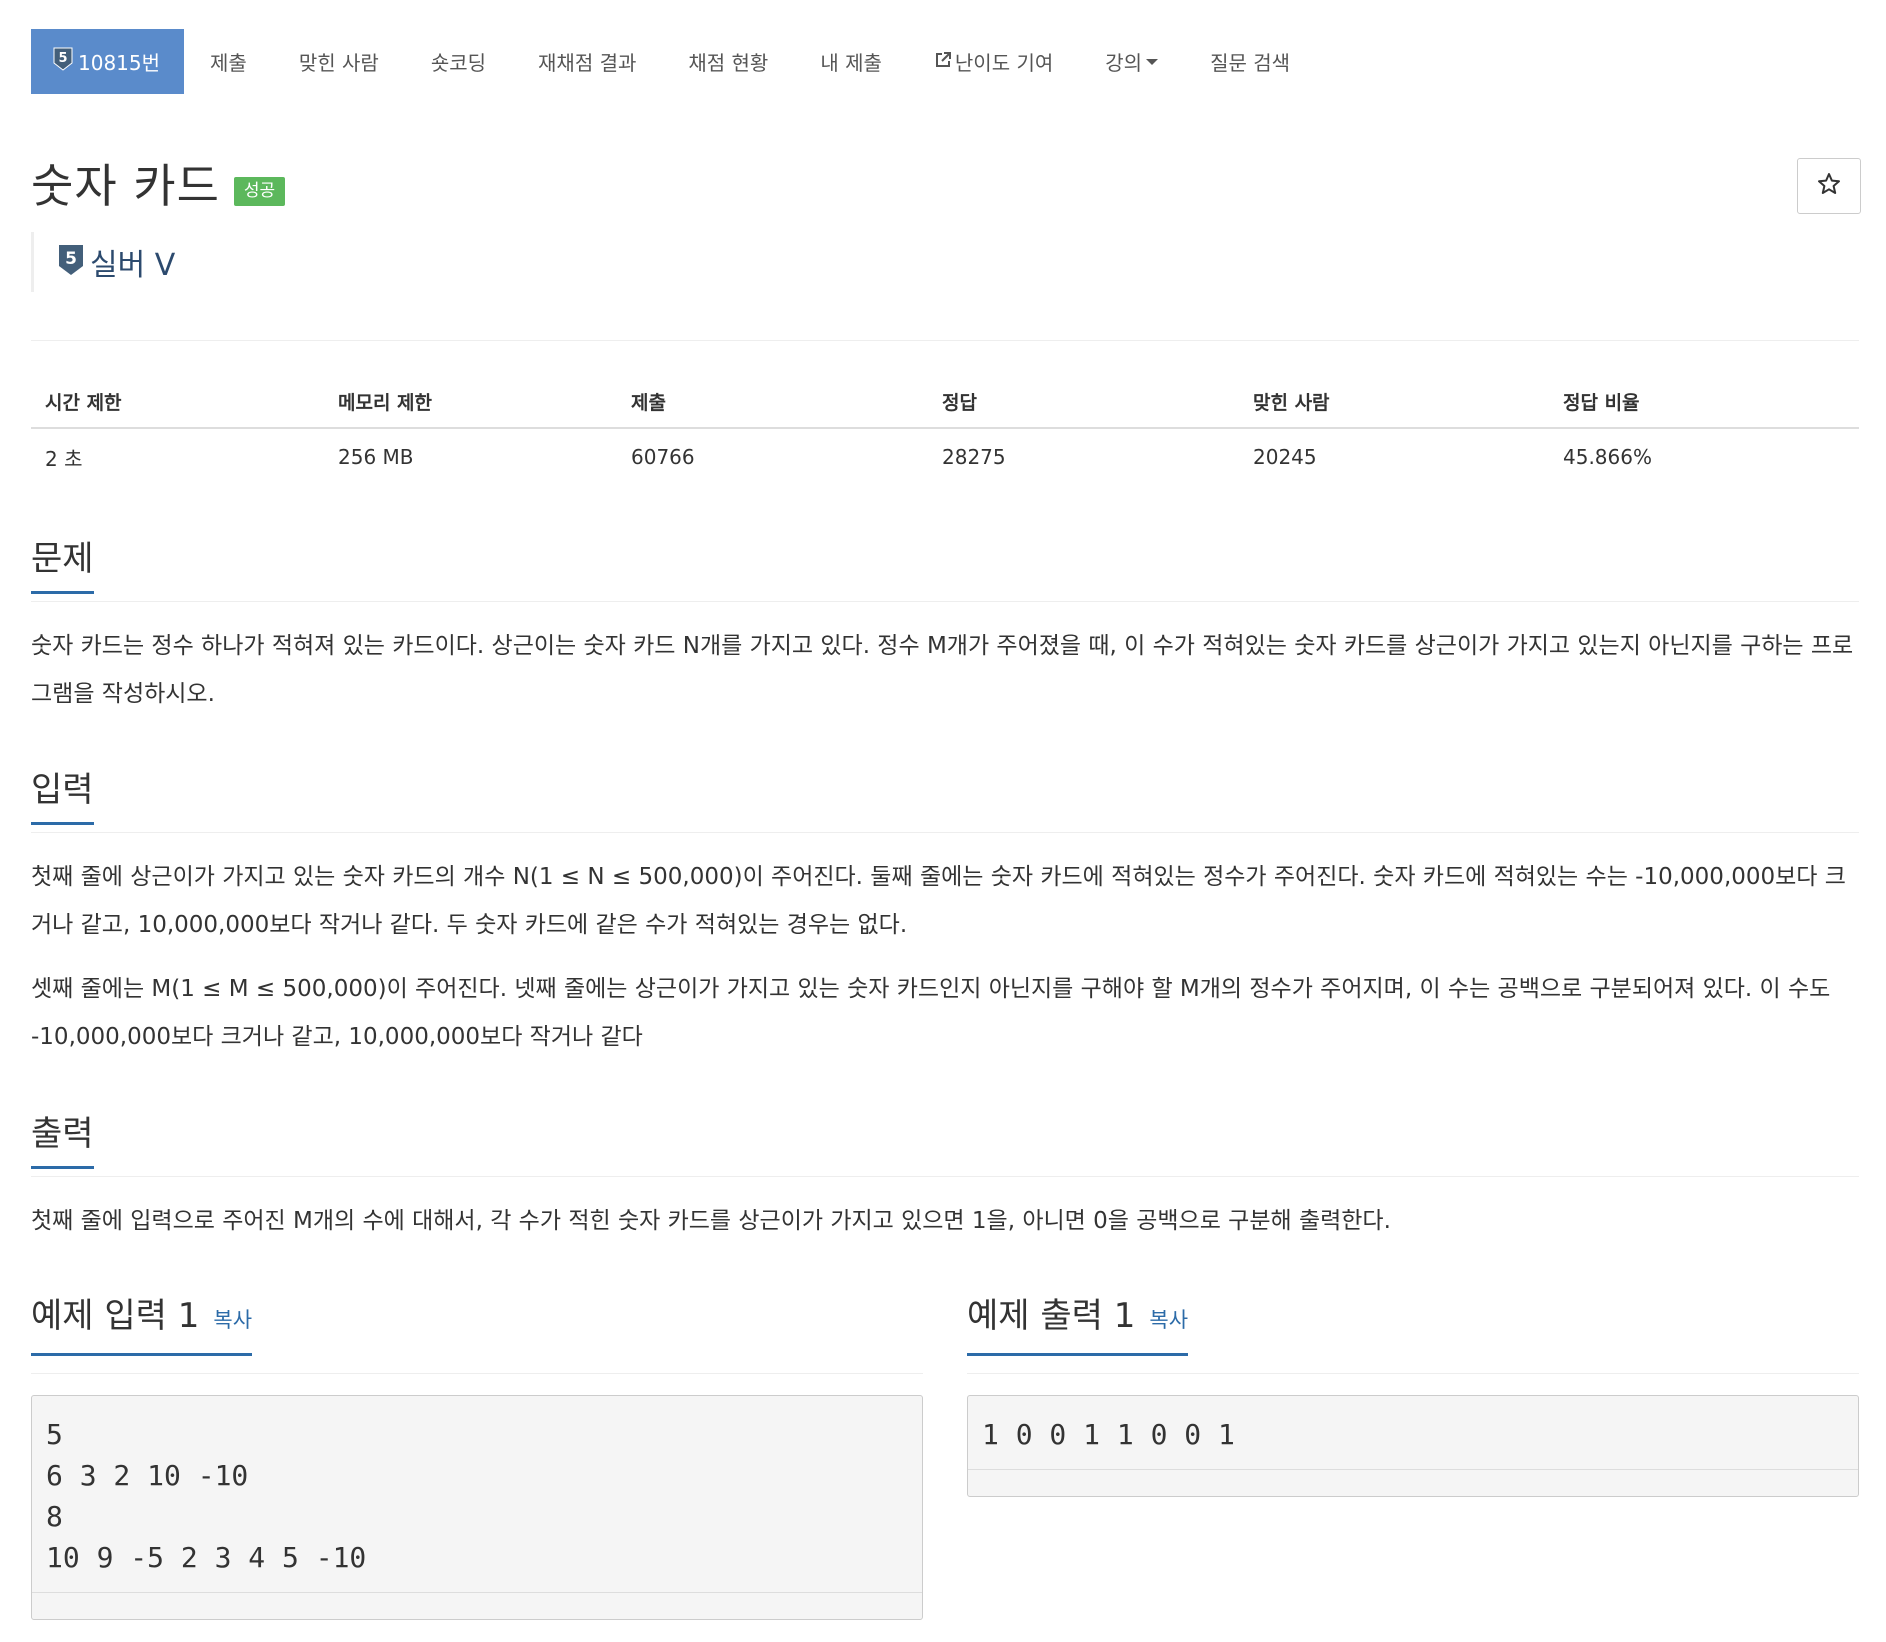  I want to click on status-badge: 성공, so click(259, 191).